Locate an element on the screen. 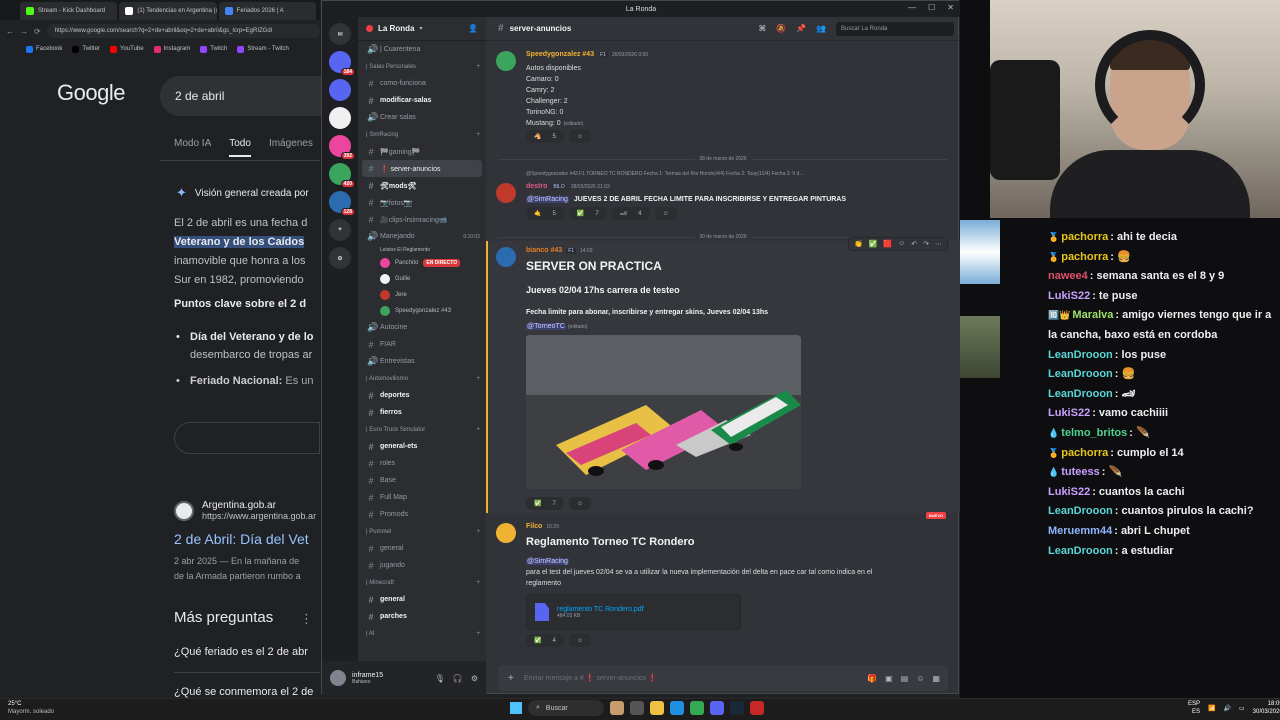 The image size is (1280, 720). add-member-icon: 👤 is located at coordinates (477, 28).